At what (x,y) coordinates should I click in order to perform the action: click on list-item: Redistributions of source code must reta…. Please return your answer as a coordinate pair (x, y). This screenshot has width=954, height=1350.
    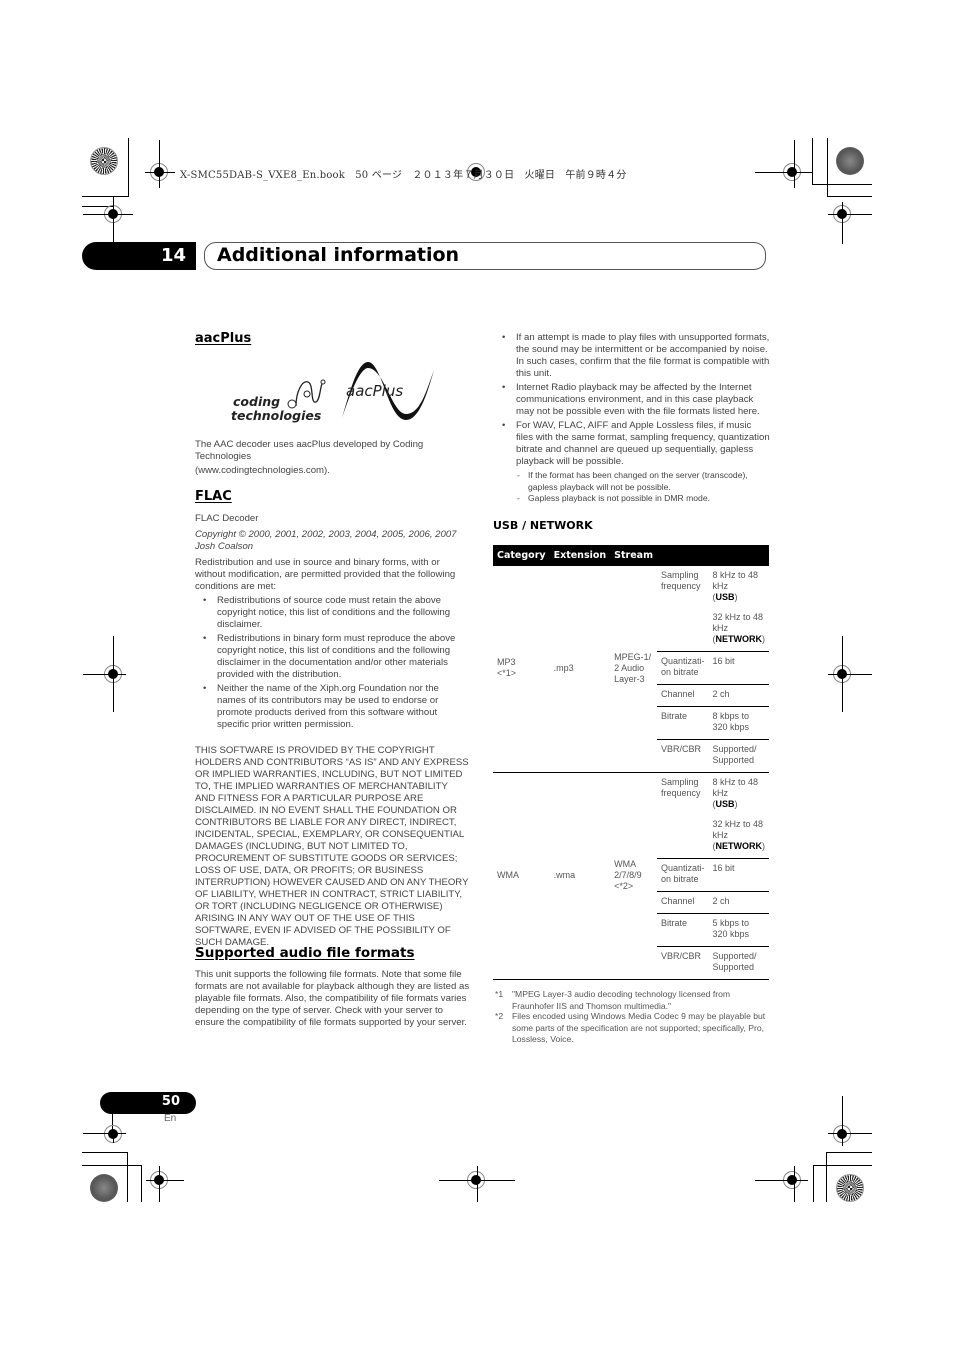
    Looking at the image, I should click on (332, 613).